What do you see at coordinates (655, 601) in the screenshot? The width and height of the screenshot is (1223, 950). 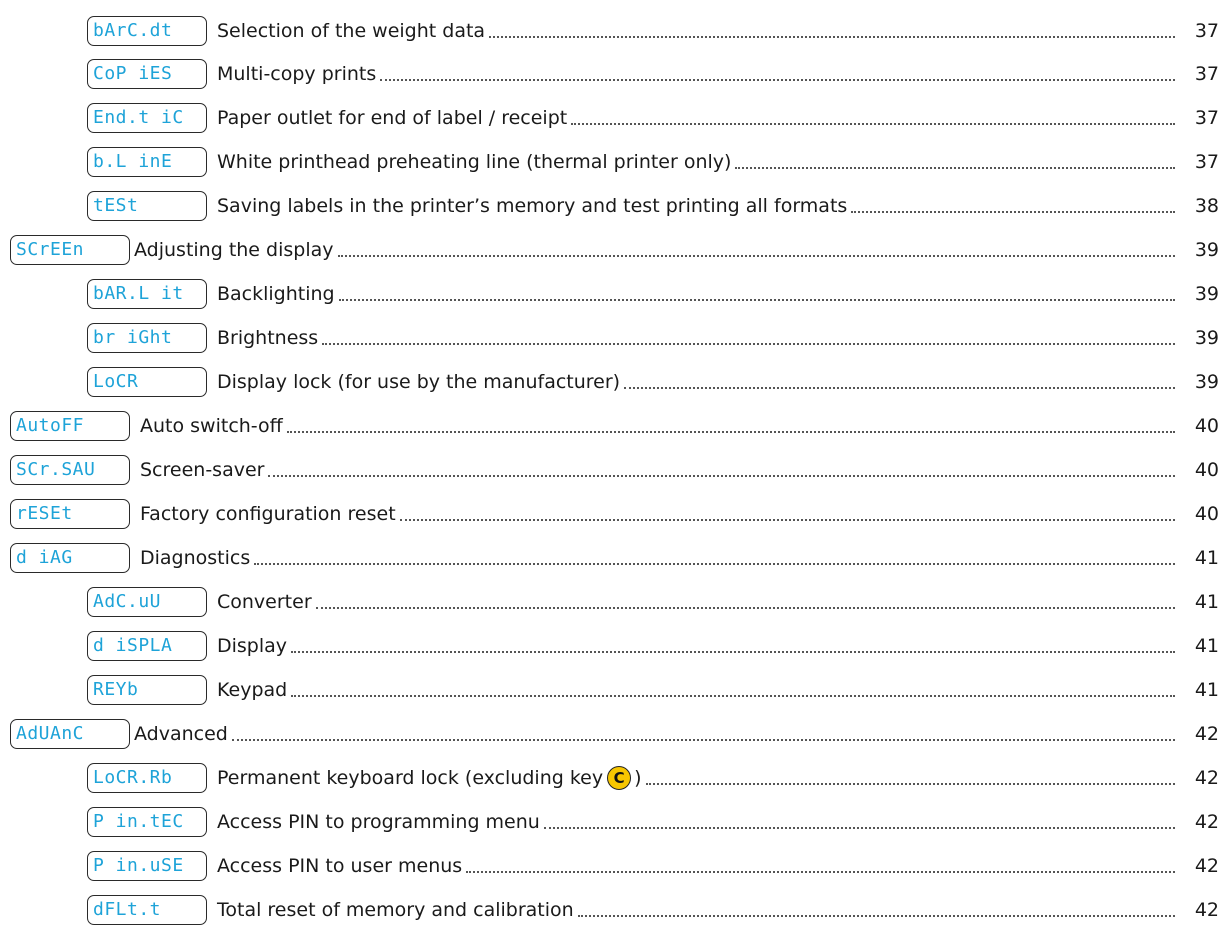 I see `toc-row: AdC.uU Converter 41` at bounding box center [655, 601].